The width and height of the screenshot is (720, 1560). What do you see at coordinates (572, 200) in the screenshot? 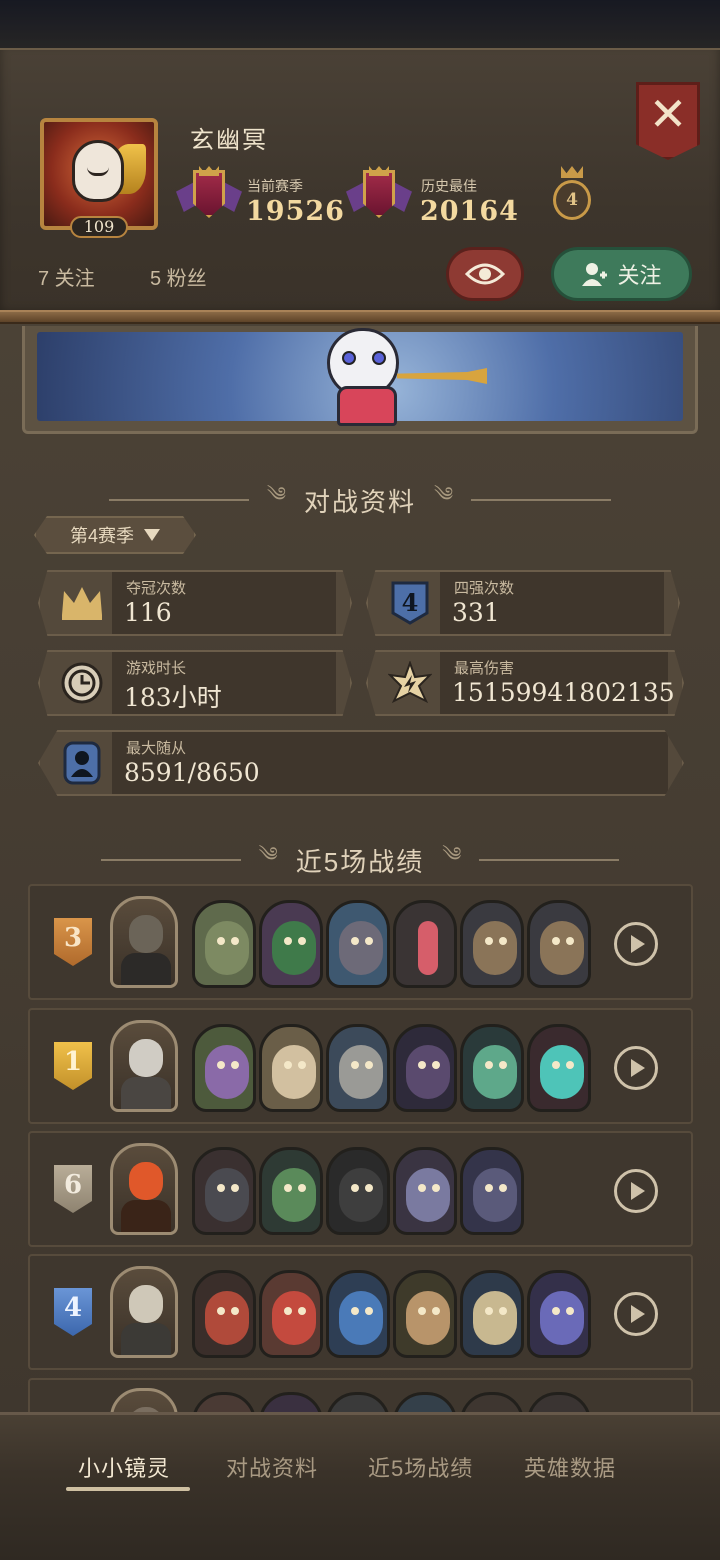
I see `rank-medal-value: 4` at bounding box center [572, 200].